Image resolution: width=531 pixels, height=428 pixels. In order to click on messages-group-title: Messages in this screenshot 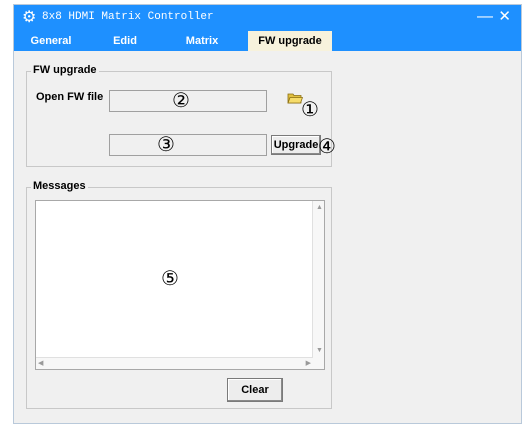, I will do `click(59, 186)`.